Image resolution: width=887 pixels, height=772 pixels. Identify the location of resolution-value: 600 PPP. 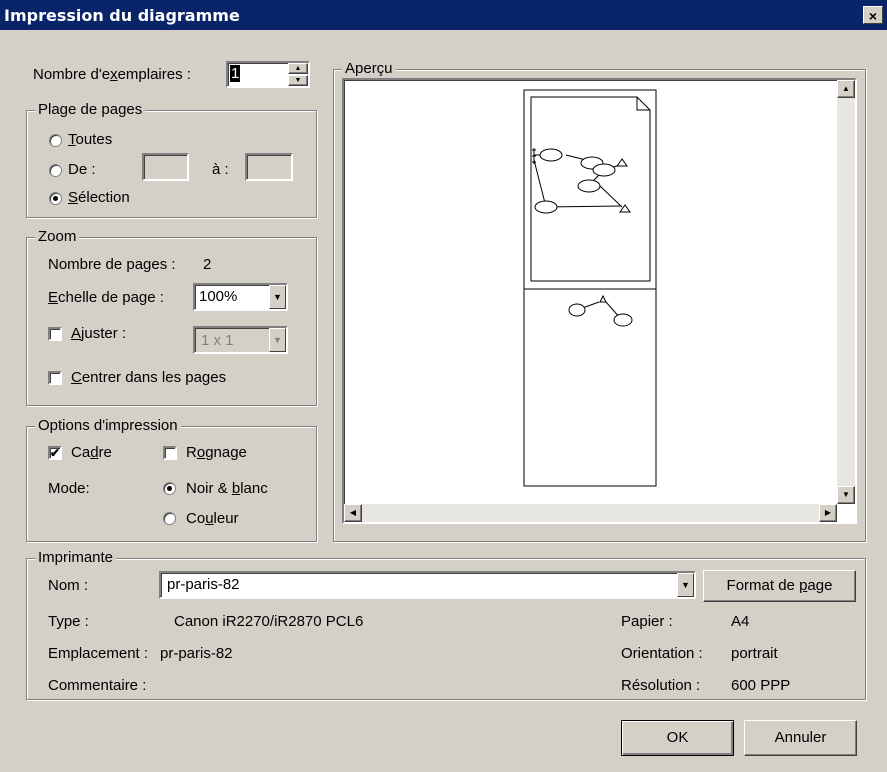
(761, 685).